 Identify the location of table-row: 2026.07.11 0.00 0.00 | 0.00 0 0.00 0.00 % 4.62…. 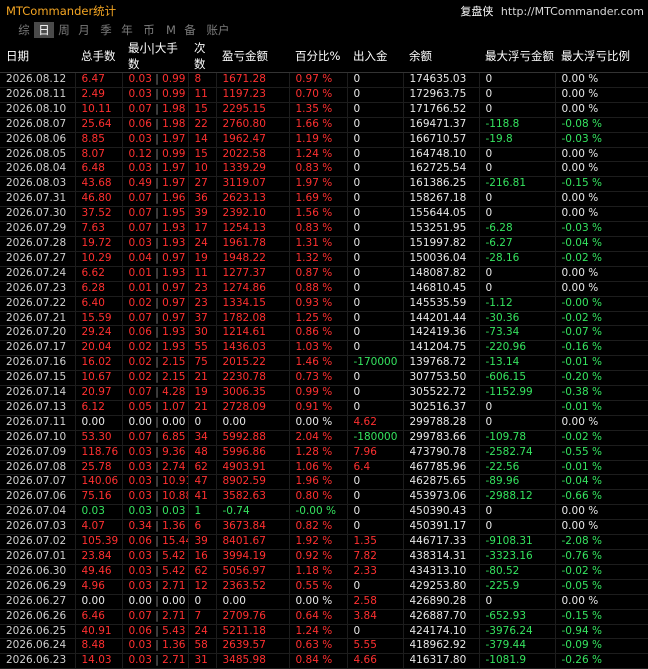
(324, 423).